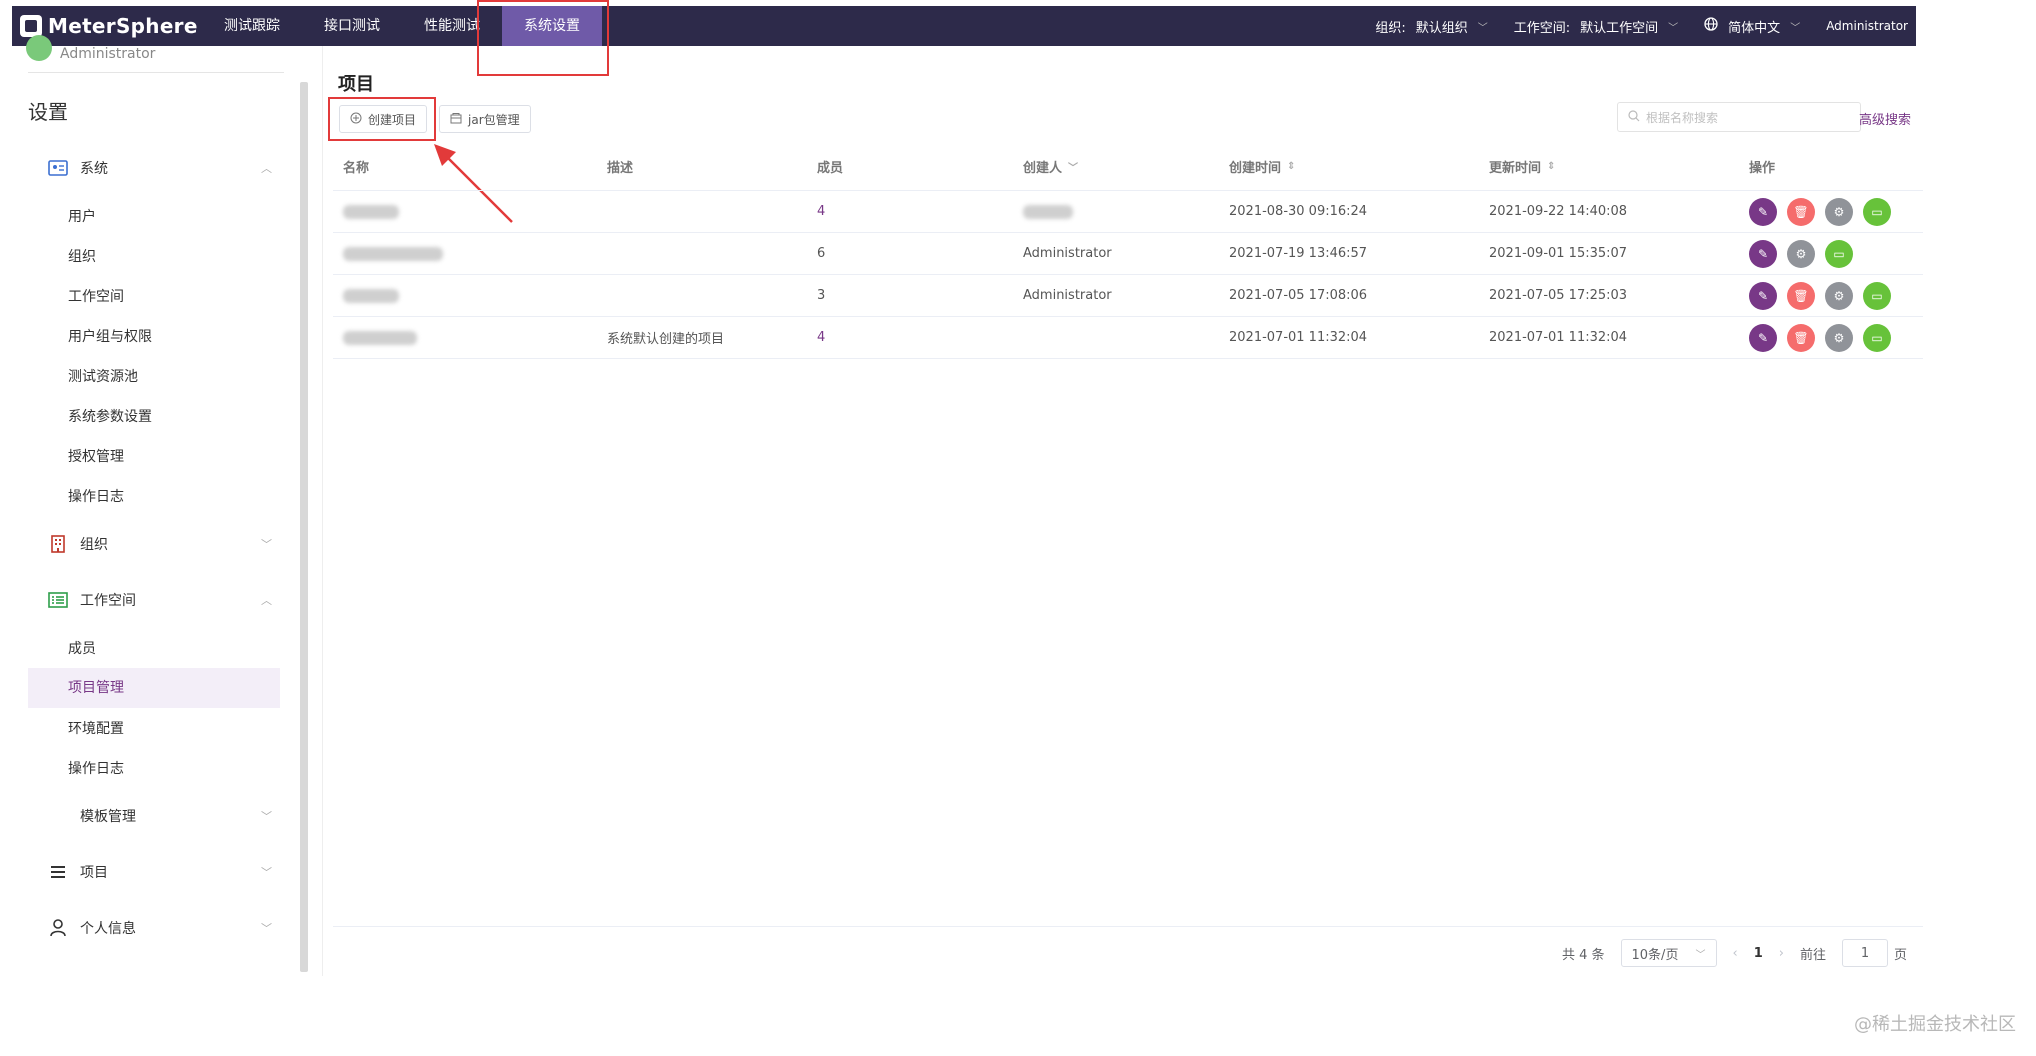 This screenshot has width=2036, height=1056. What do you see at coordinates (821, 295) in the screenshot?
I see `project-members-count: 3` at bounding box center [821, 295].